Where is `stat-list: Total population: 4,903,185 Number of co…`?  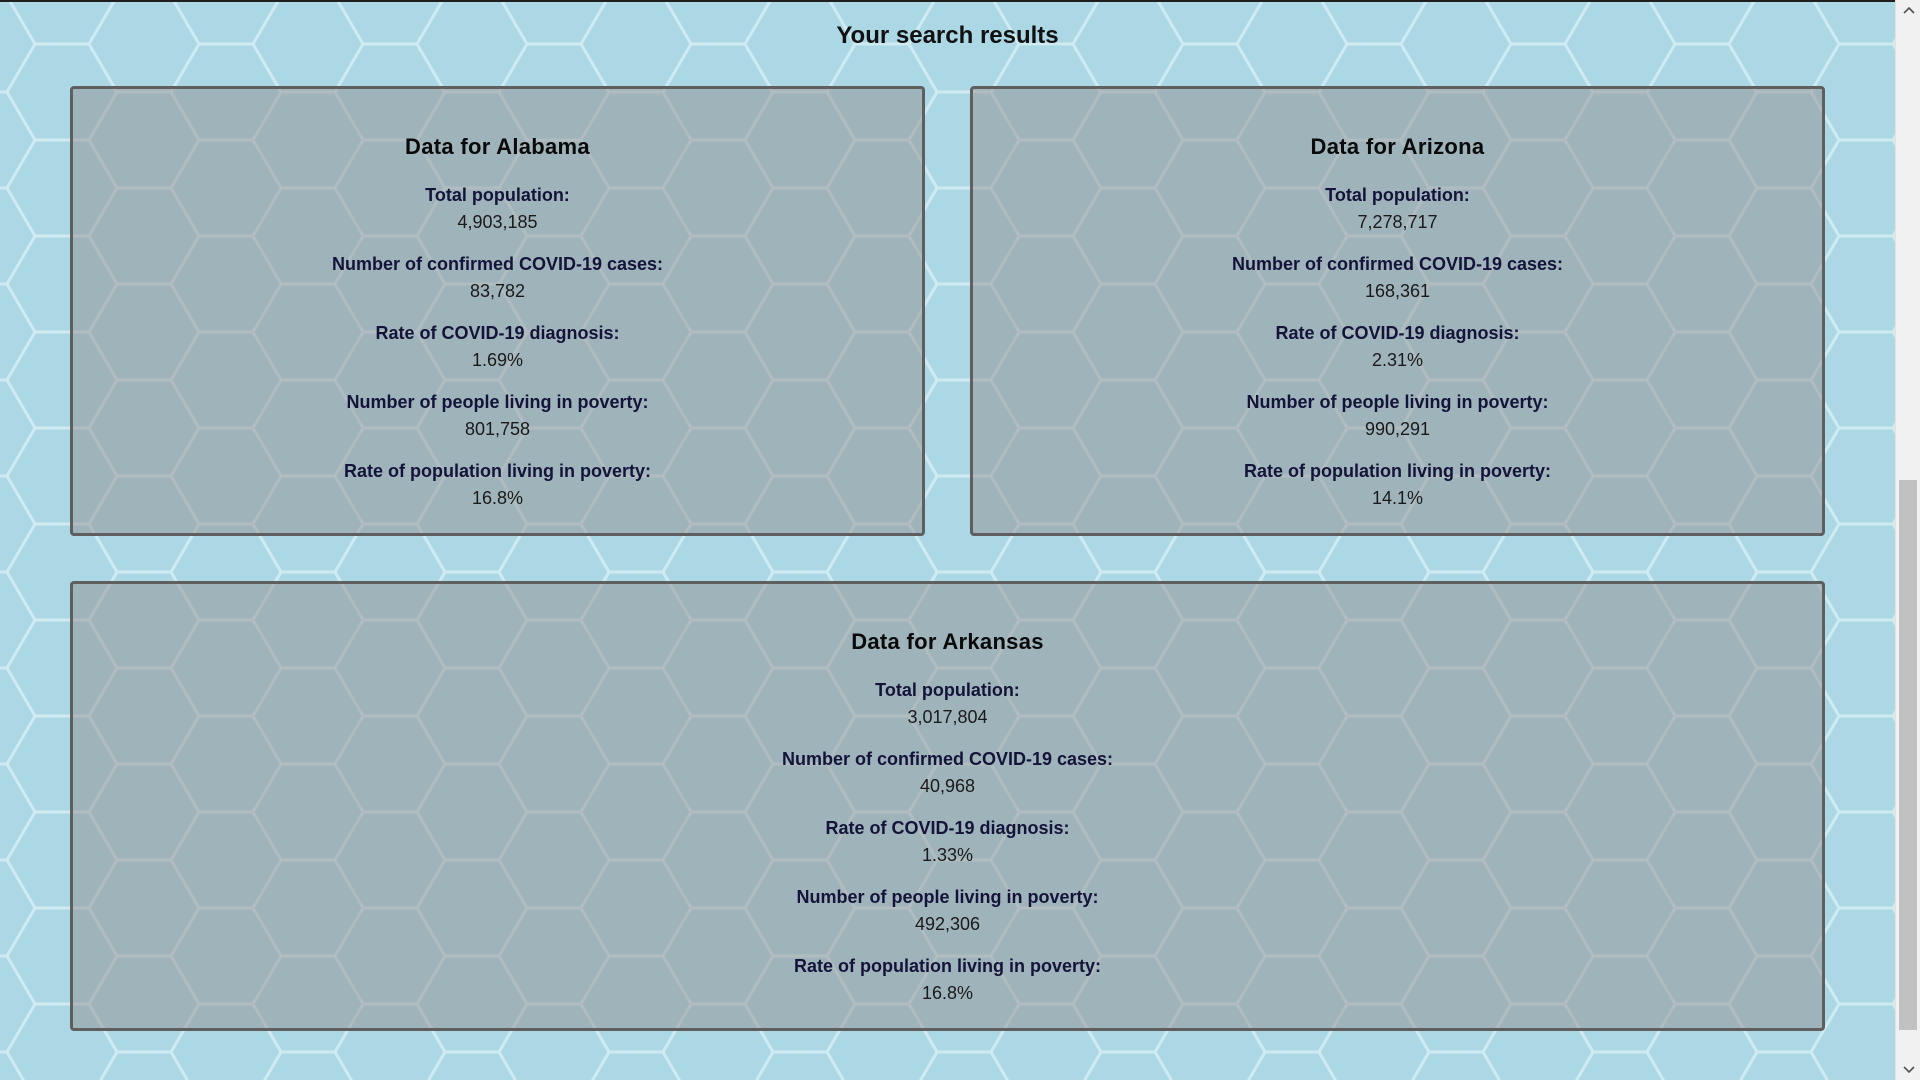 stat-list: Total population: 4,903,185 Number of co… is located at coordinates (497, 347).